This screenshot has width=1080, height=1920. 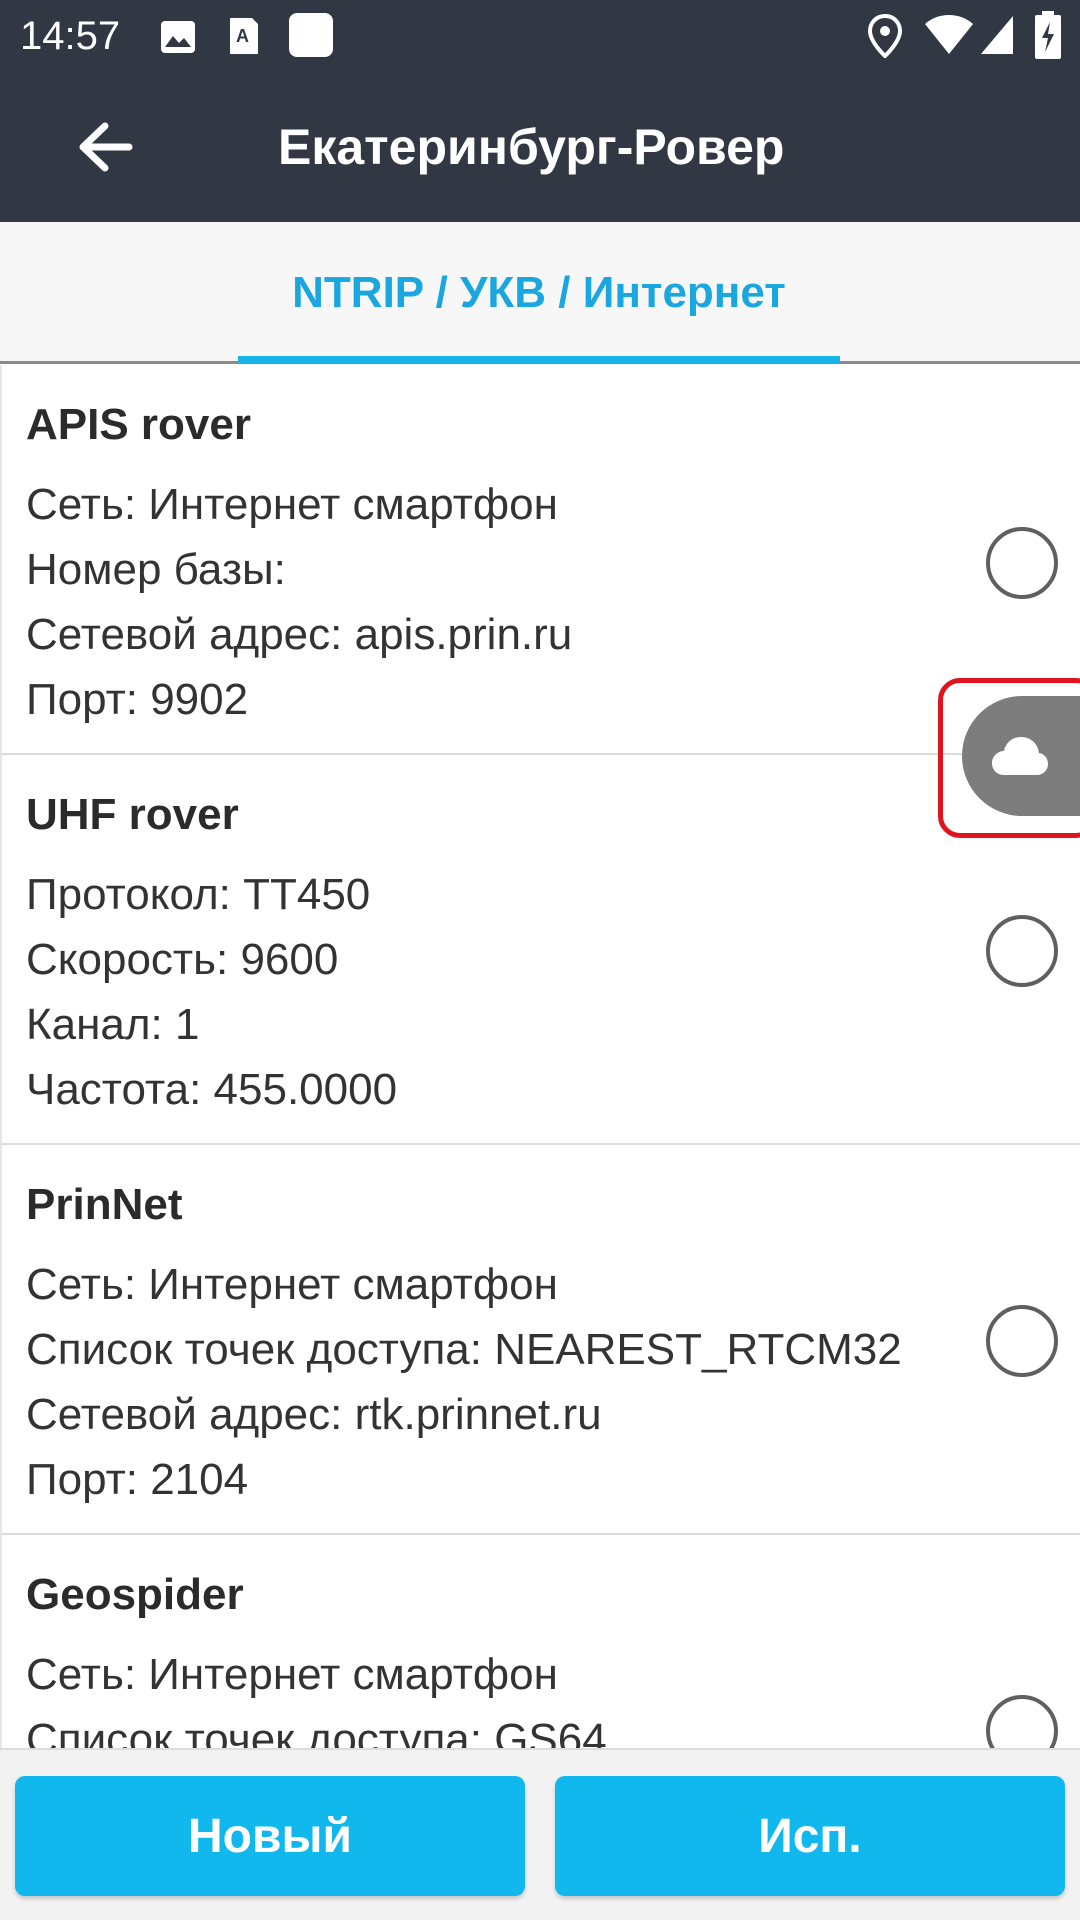 What do you see at coordinates (540, 36) in the screenshot?
I see `status-bar: 14:57 A` at bounding box center [540, 36].